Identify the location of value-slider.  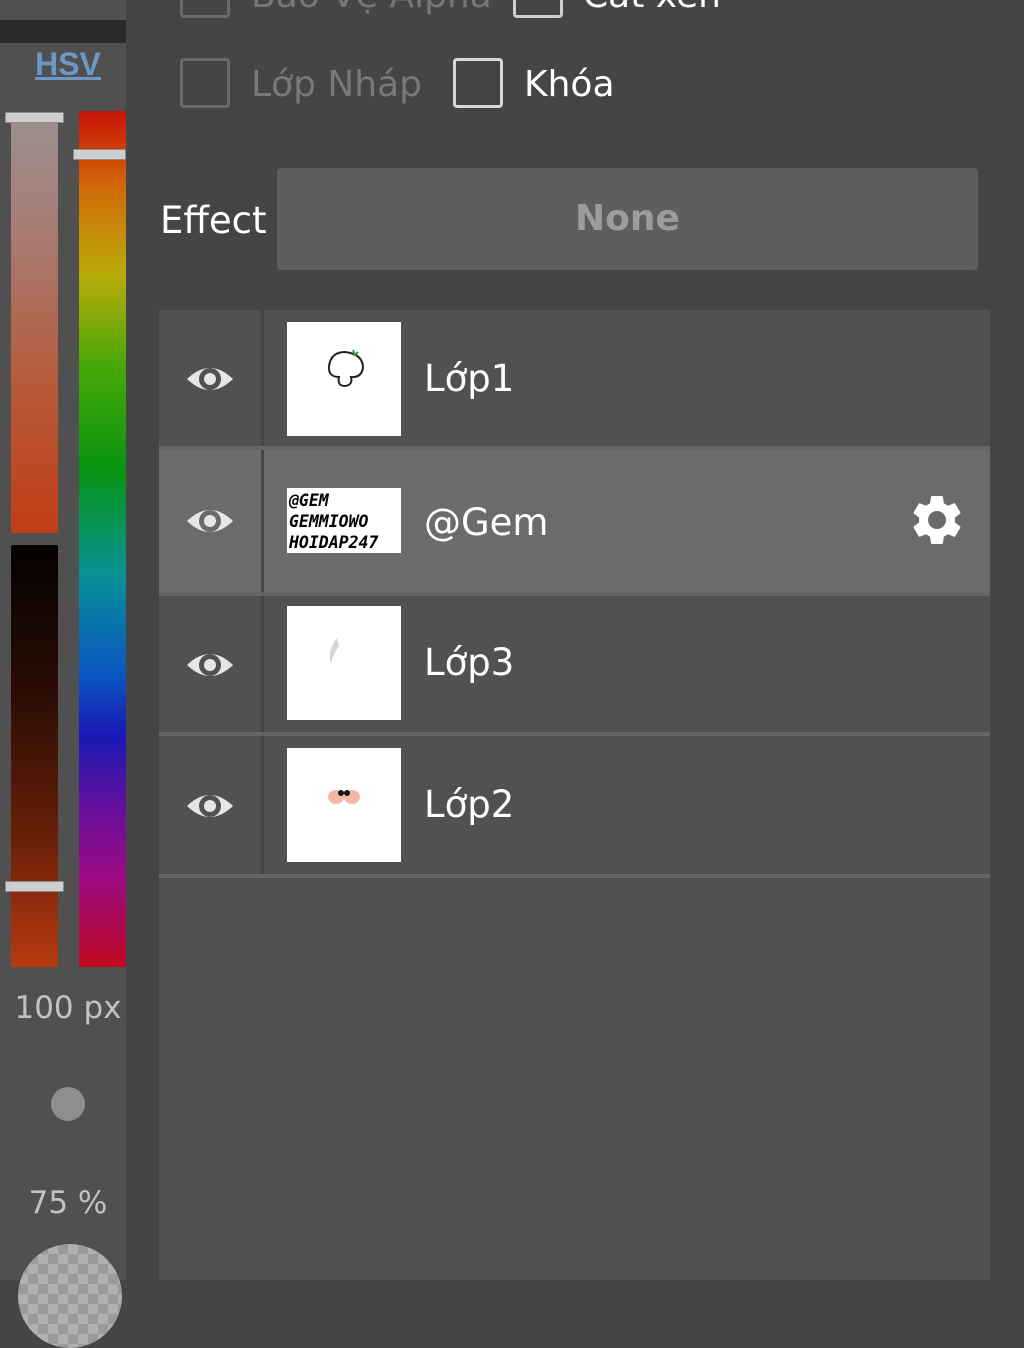
(34, 756).